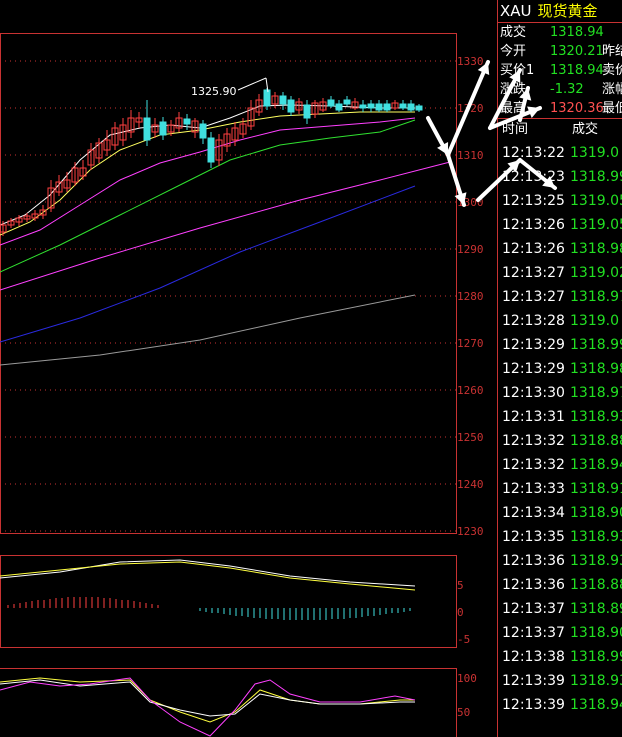  Describe the element at coordinates (513, 32) in the screenshot. I see `quote-label: 成交` at that location.